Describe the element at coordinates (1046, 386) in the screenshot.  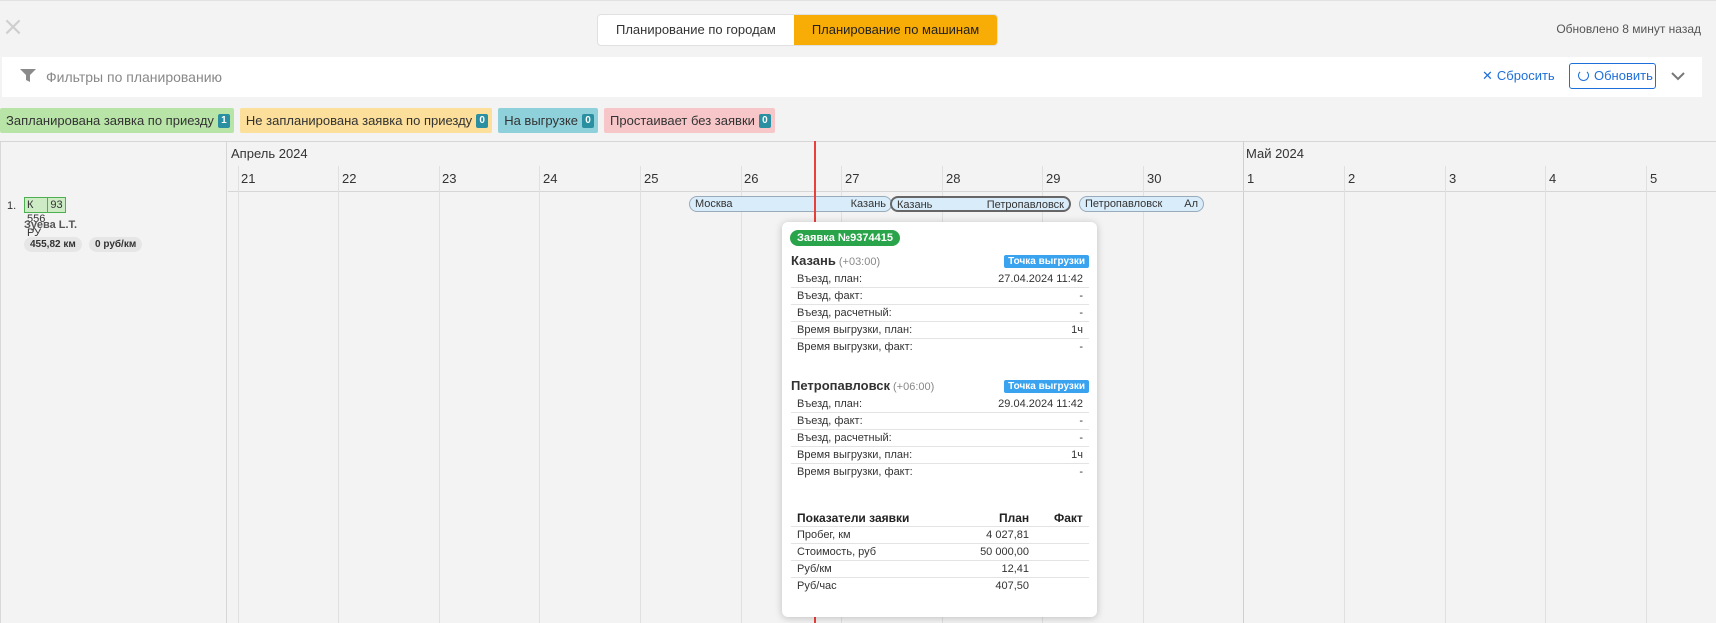
I see `stop-type-badge: Точка выгрузки` at that location.